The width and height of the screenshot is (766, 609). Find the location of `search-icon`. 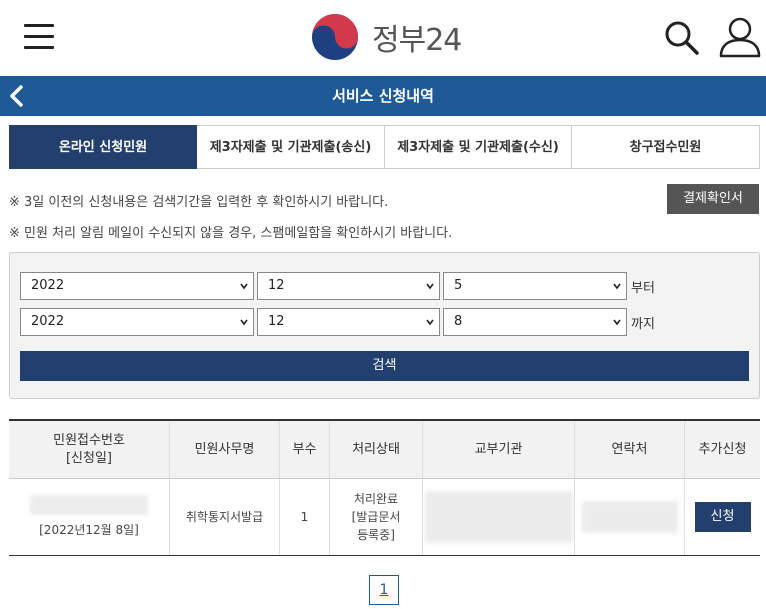

search-icon is located at coordinates (682, 38).